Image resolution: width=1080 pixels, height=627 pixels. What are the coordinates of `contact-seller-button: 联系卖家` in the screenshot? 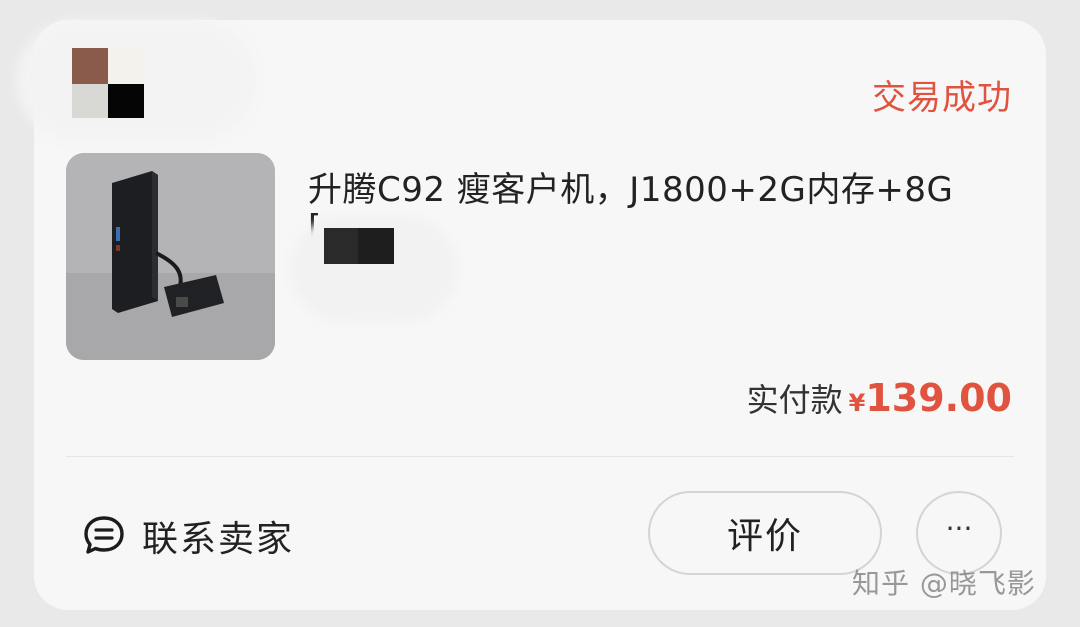 It's located at (188, 536).